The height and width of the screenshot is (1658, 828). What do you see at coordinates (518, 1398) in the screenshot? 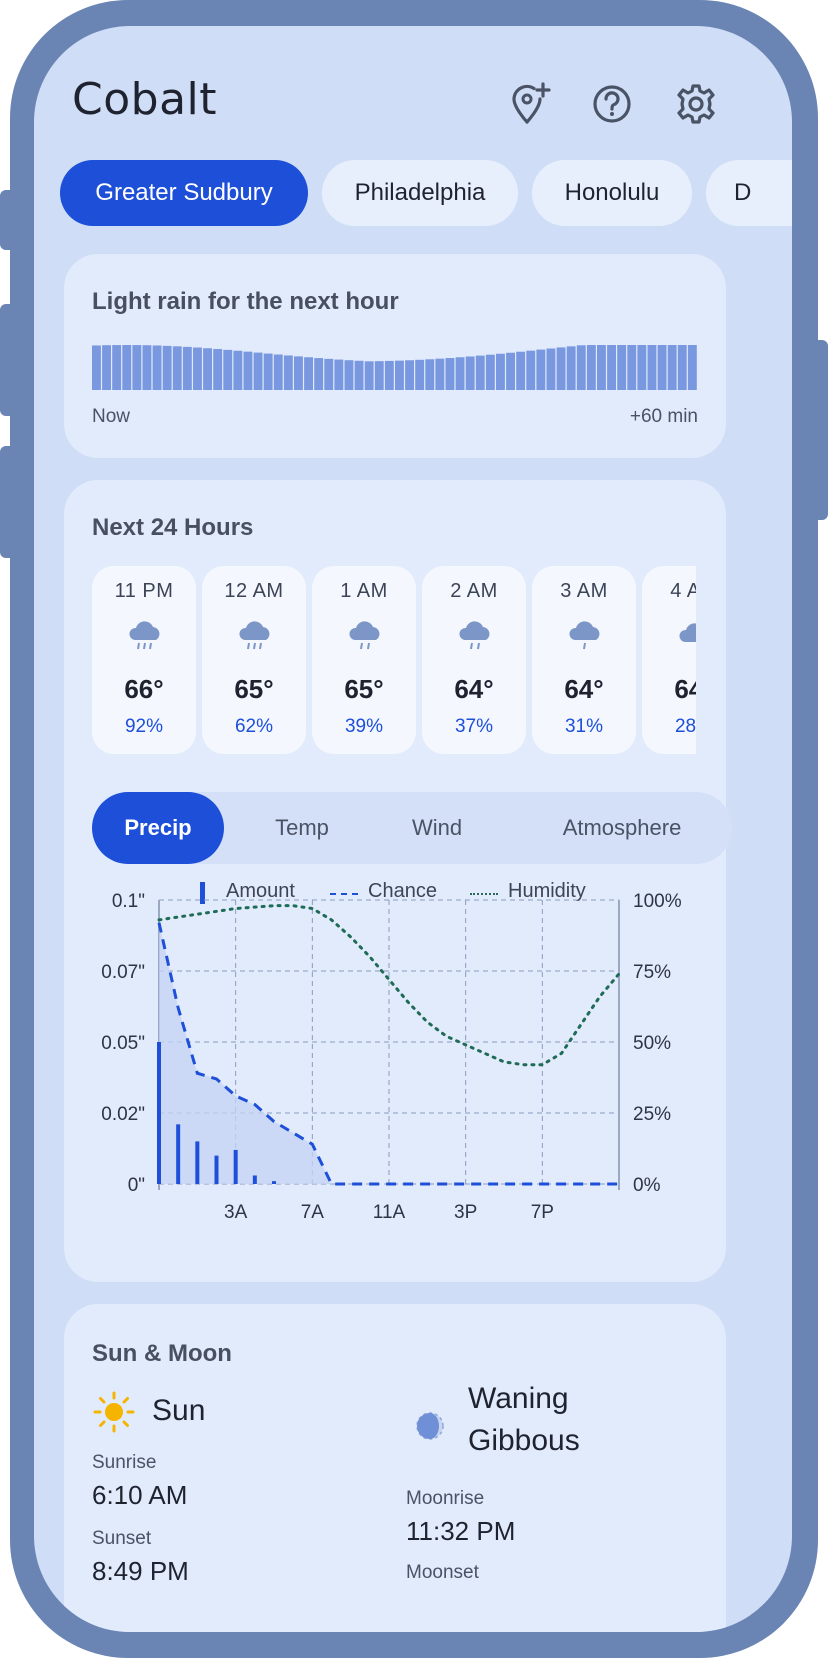
I see `moon-phase-line1: Waning` at bounding box center [518, 1398].